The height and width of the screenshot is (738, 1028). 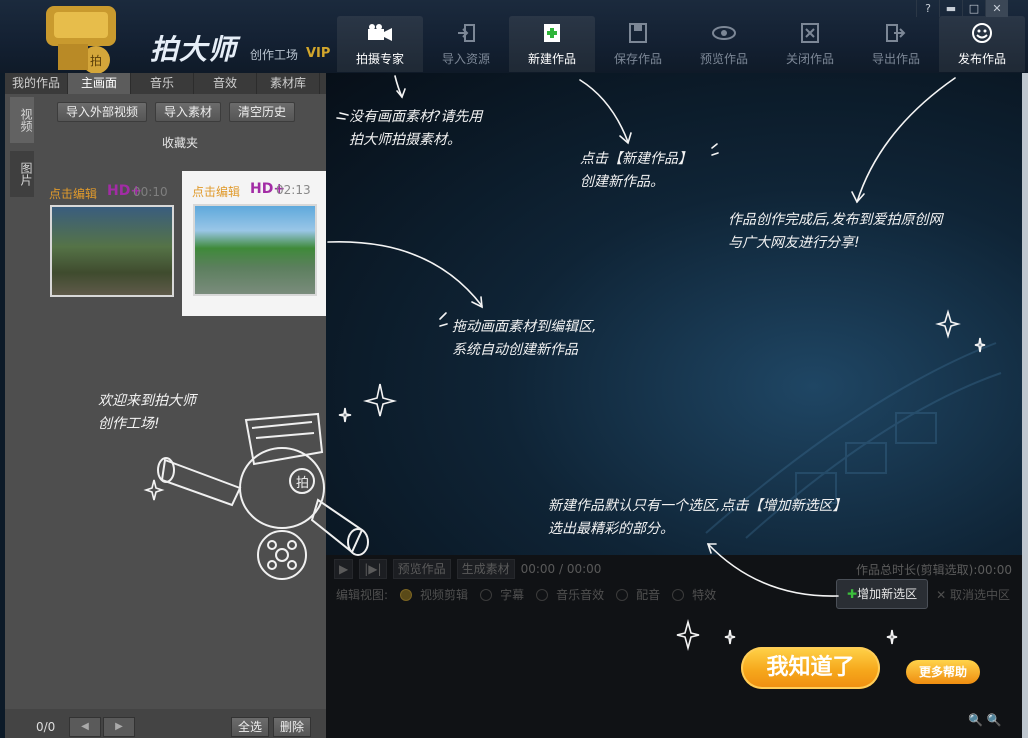 I want to click on note-publish: 作品创作完成后,发布到爱拍原创网 与广大网友进行分享!, so click(x=835, y=232).